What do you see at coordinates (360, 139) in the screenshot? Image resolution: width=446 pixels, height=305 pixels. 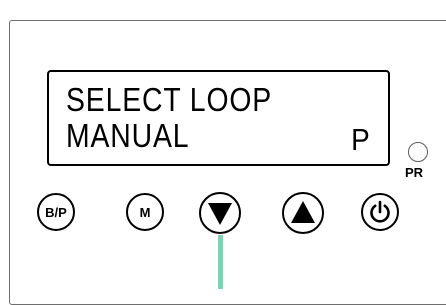 I see `lcd-program-indicator: P` at bounding box center [360, 139].